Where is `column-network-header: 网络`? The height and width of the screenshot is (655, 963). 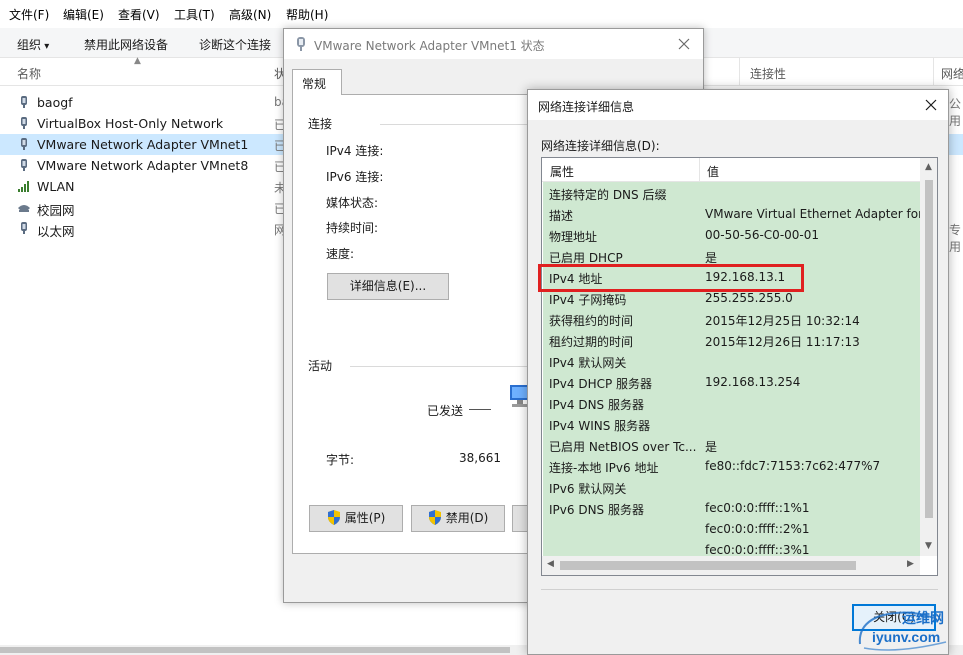
column-network-header: 网络 is located at coordinates (952, 73).